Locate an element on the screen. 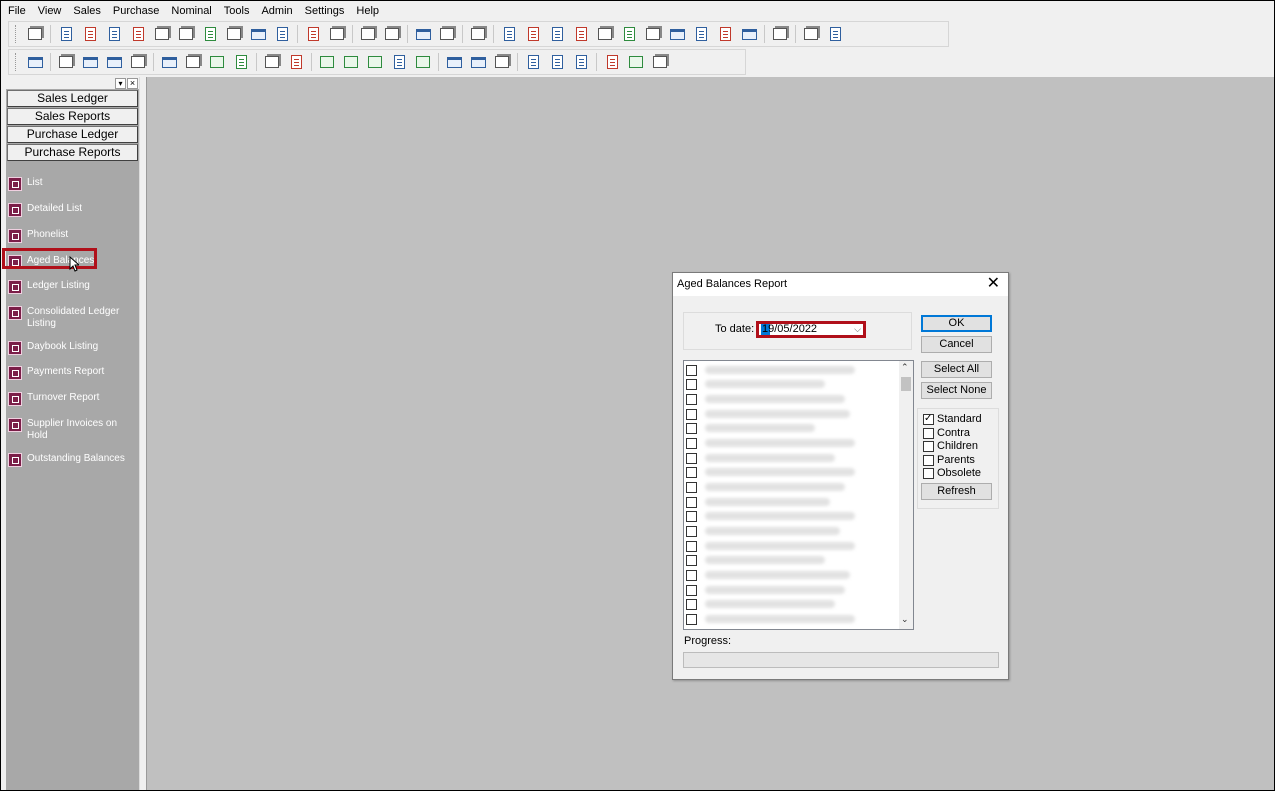  nav-purchase-reports: Purchase Reports is located at coordinates (72, 152).